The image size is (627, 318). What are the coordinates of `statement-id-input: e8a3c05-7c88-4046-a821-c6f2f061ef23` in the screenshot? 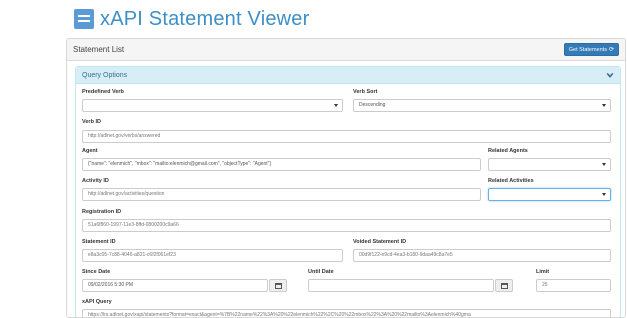 It's located at (212, 255).